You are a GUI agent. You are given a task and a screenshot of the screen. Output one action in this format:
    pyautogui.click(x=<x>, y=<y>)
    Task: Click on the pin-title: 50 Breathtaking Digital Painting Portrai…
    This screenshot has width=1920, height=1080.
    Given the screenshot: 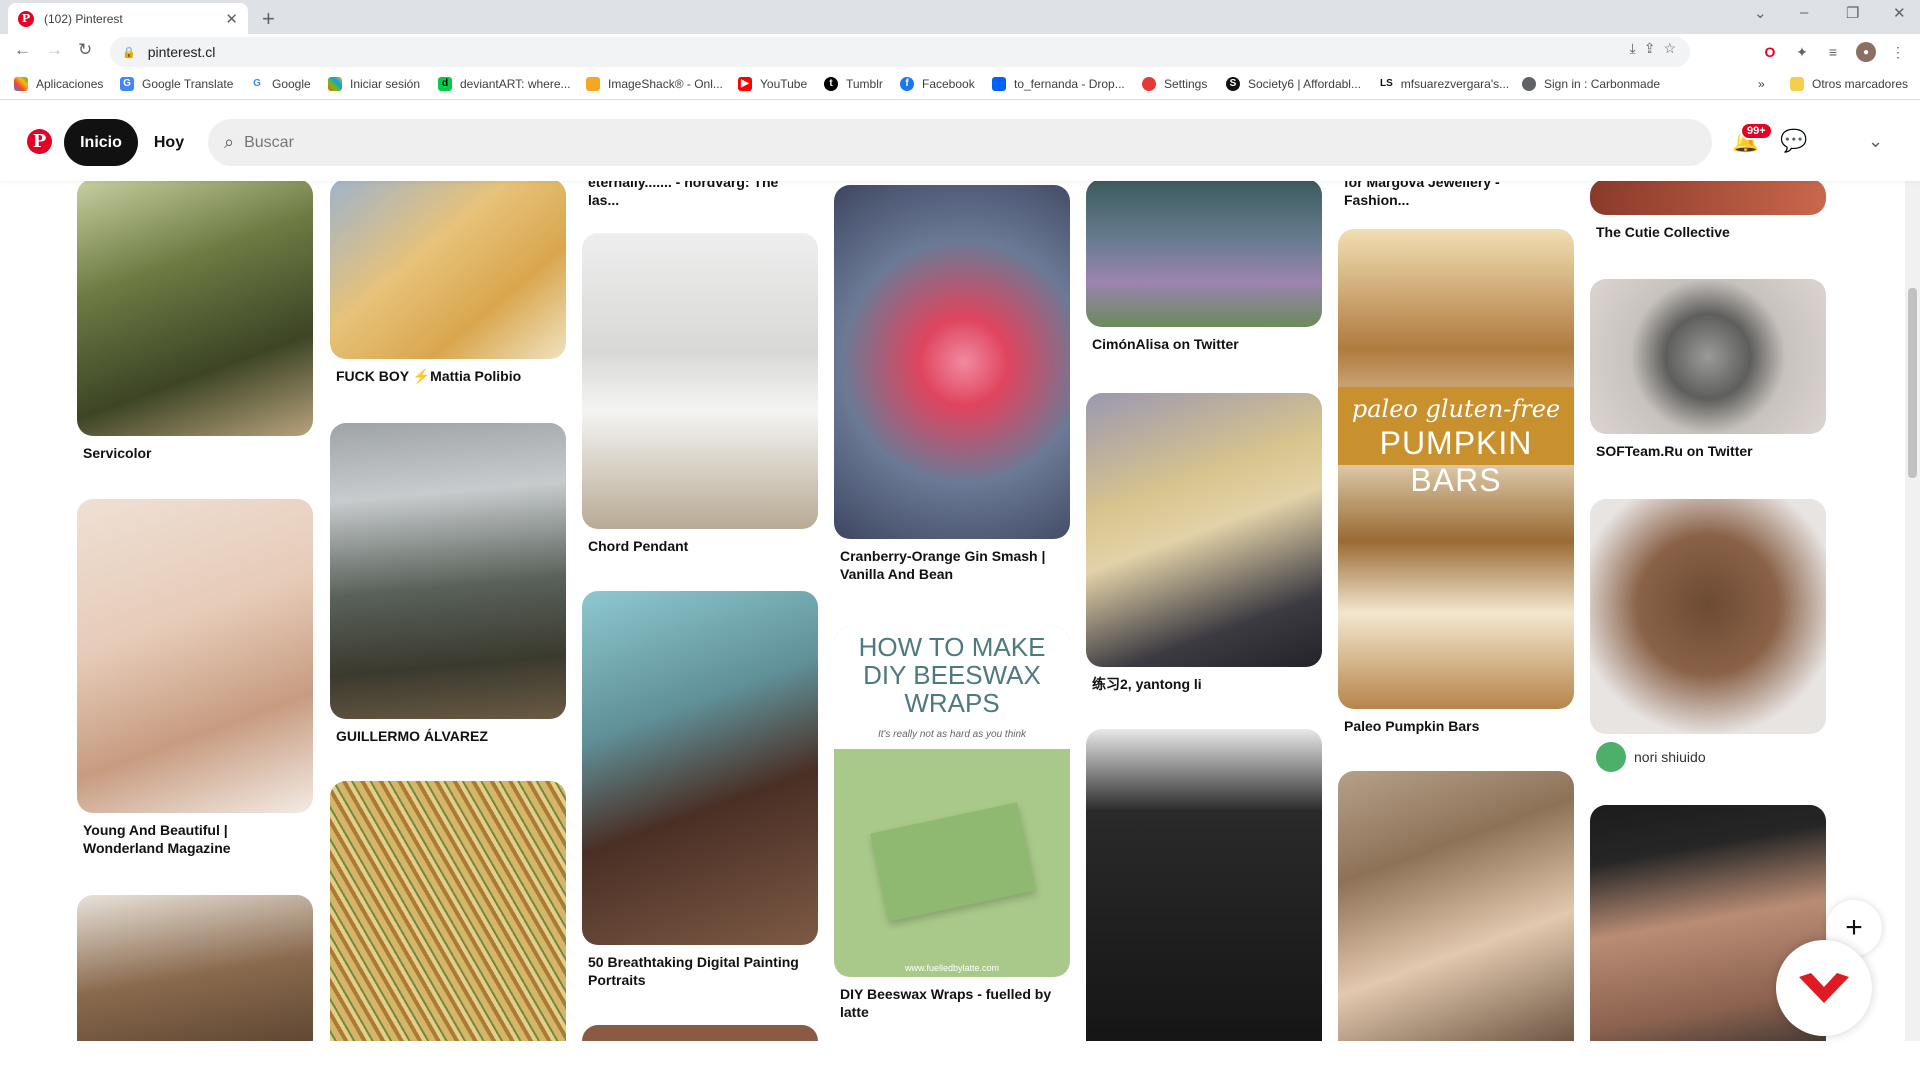 What is the action you would take?
    pyautogui.click(x=700, y=967)
    